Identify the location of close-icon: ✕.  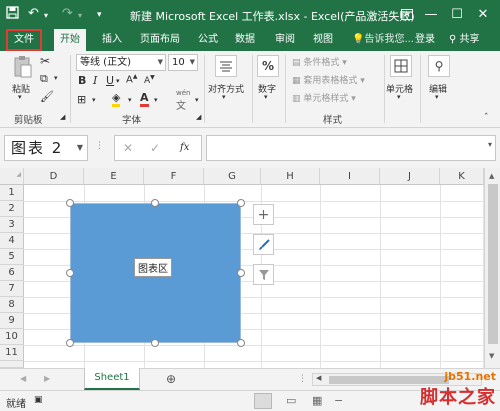
(483, 14).